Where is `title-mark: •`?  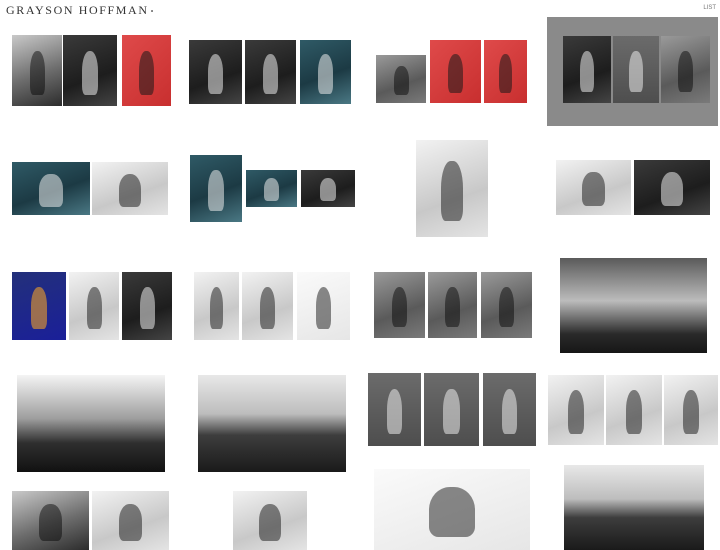
title-mark: • is located at coordinates (152, 11).